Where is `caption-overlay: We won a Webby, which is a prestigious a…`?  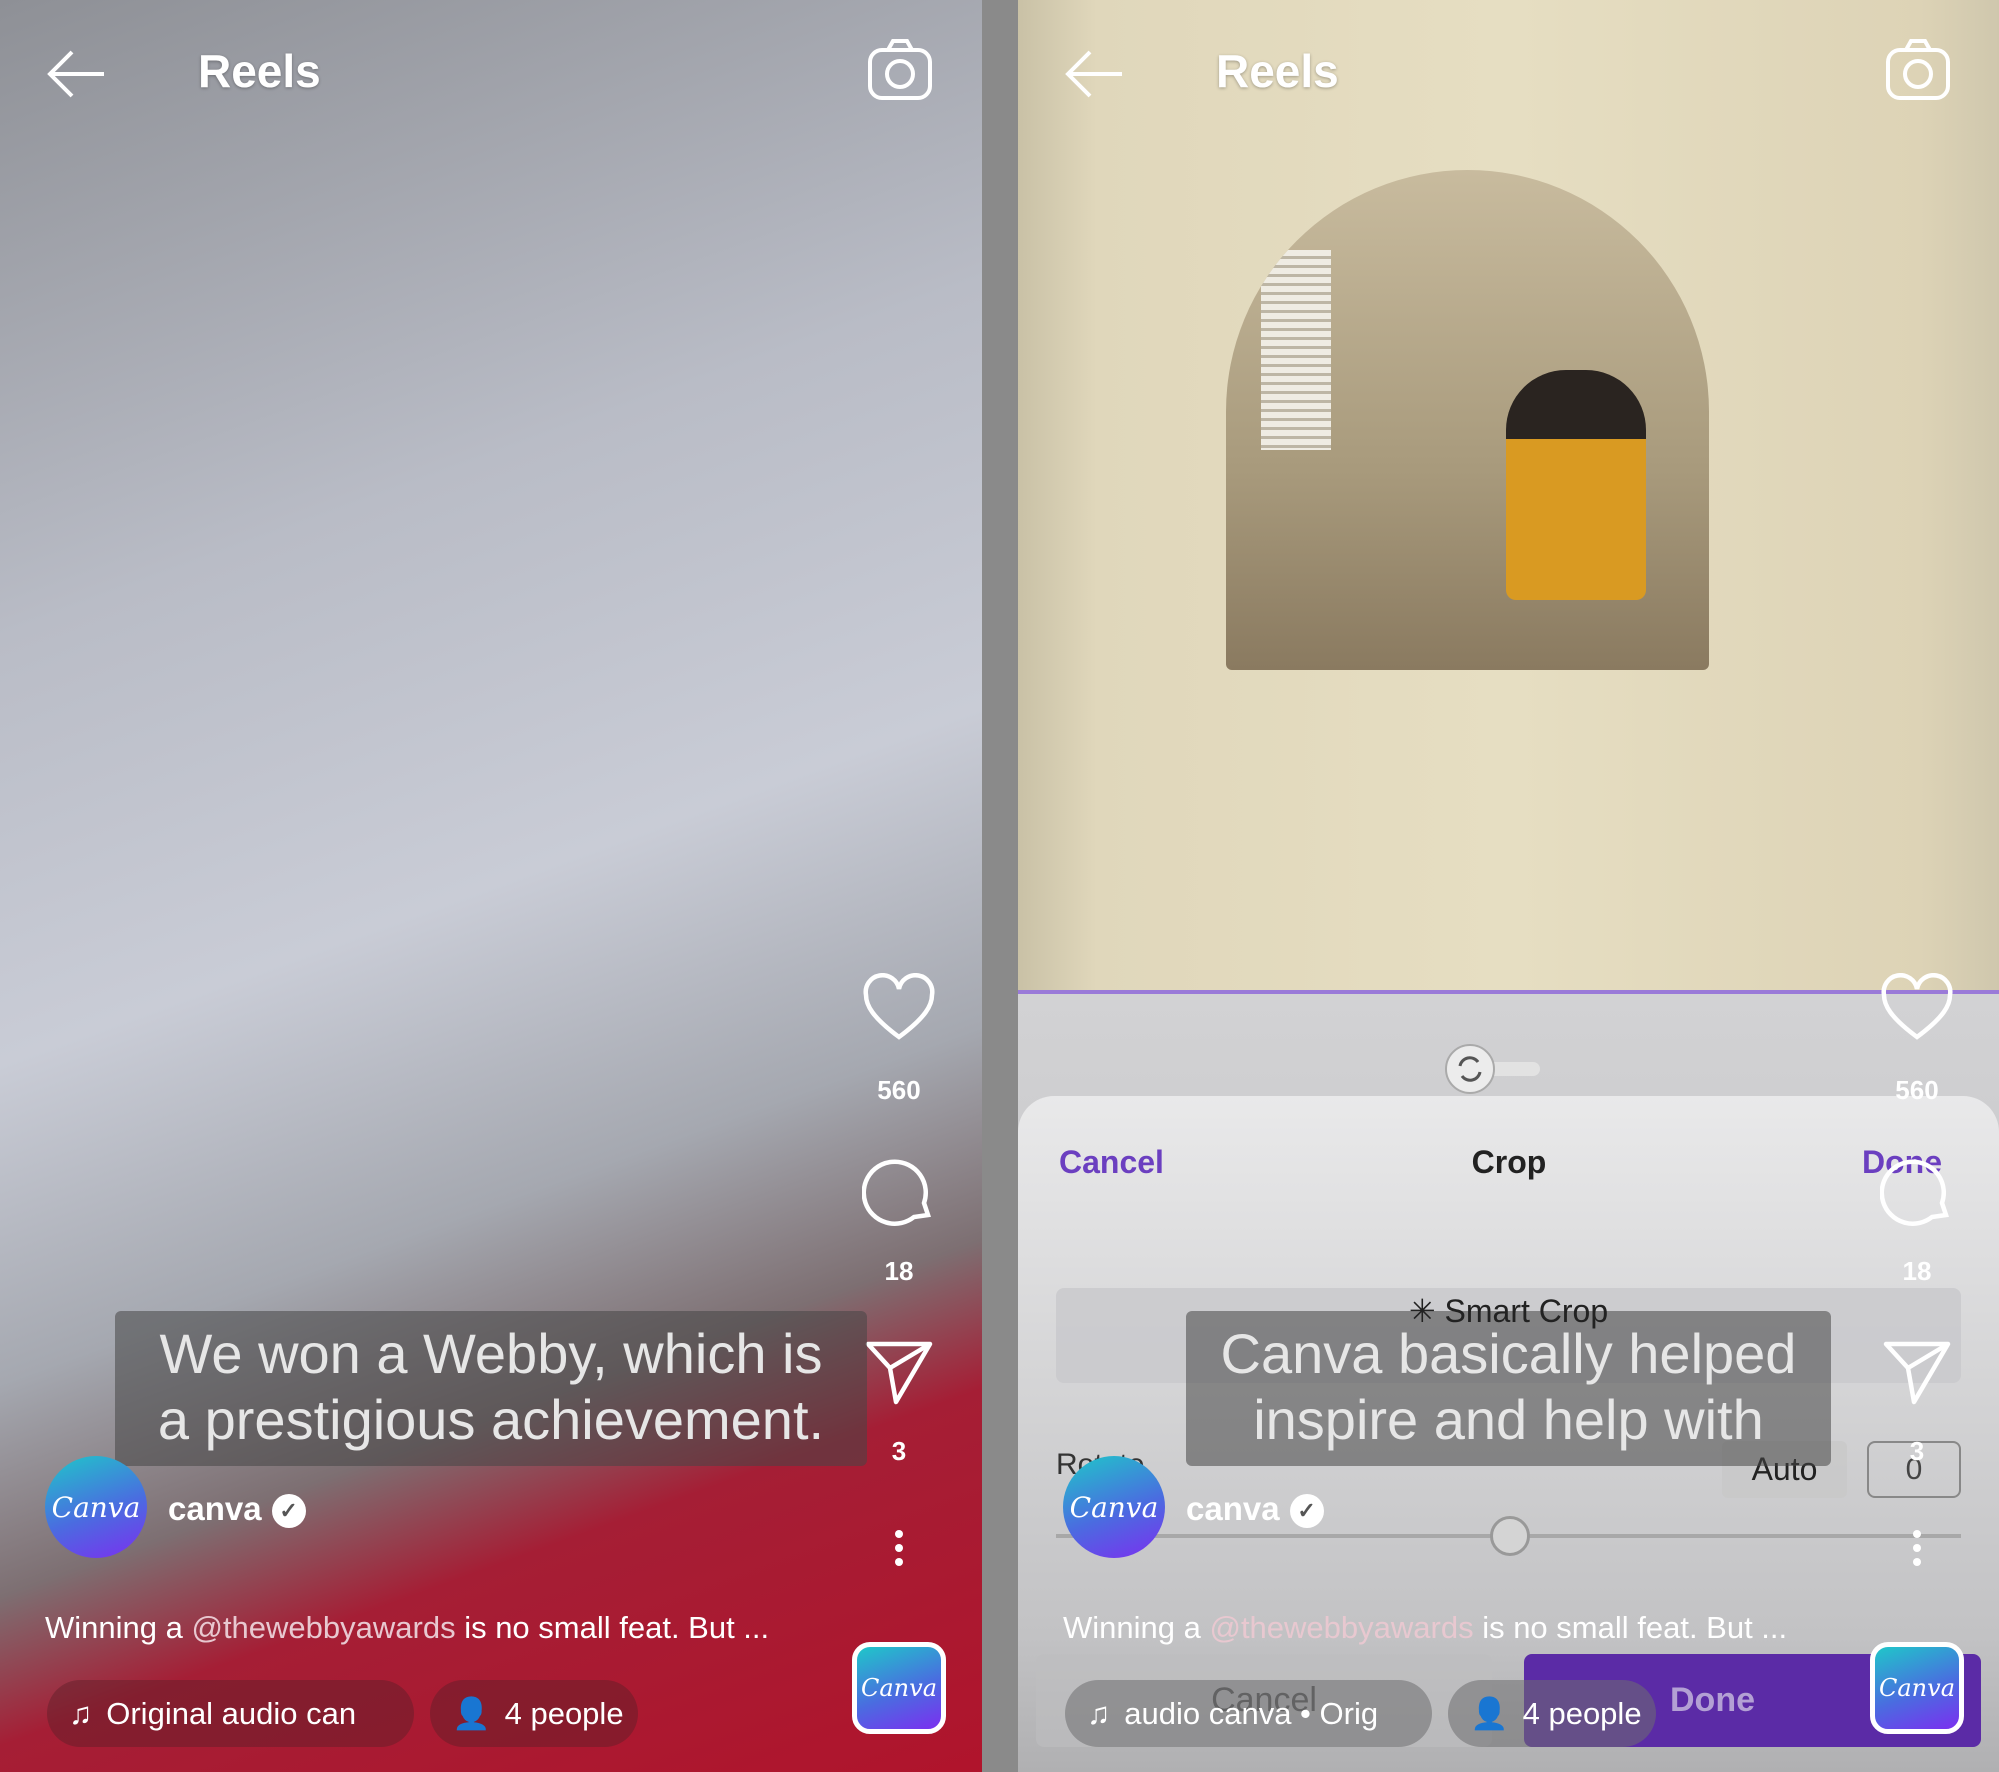
caption-overlay: We won a Webby, which is a prestigious a… is located at coordinates (491, 1388).